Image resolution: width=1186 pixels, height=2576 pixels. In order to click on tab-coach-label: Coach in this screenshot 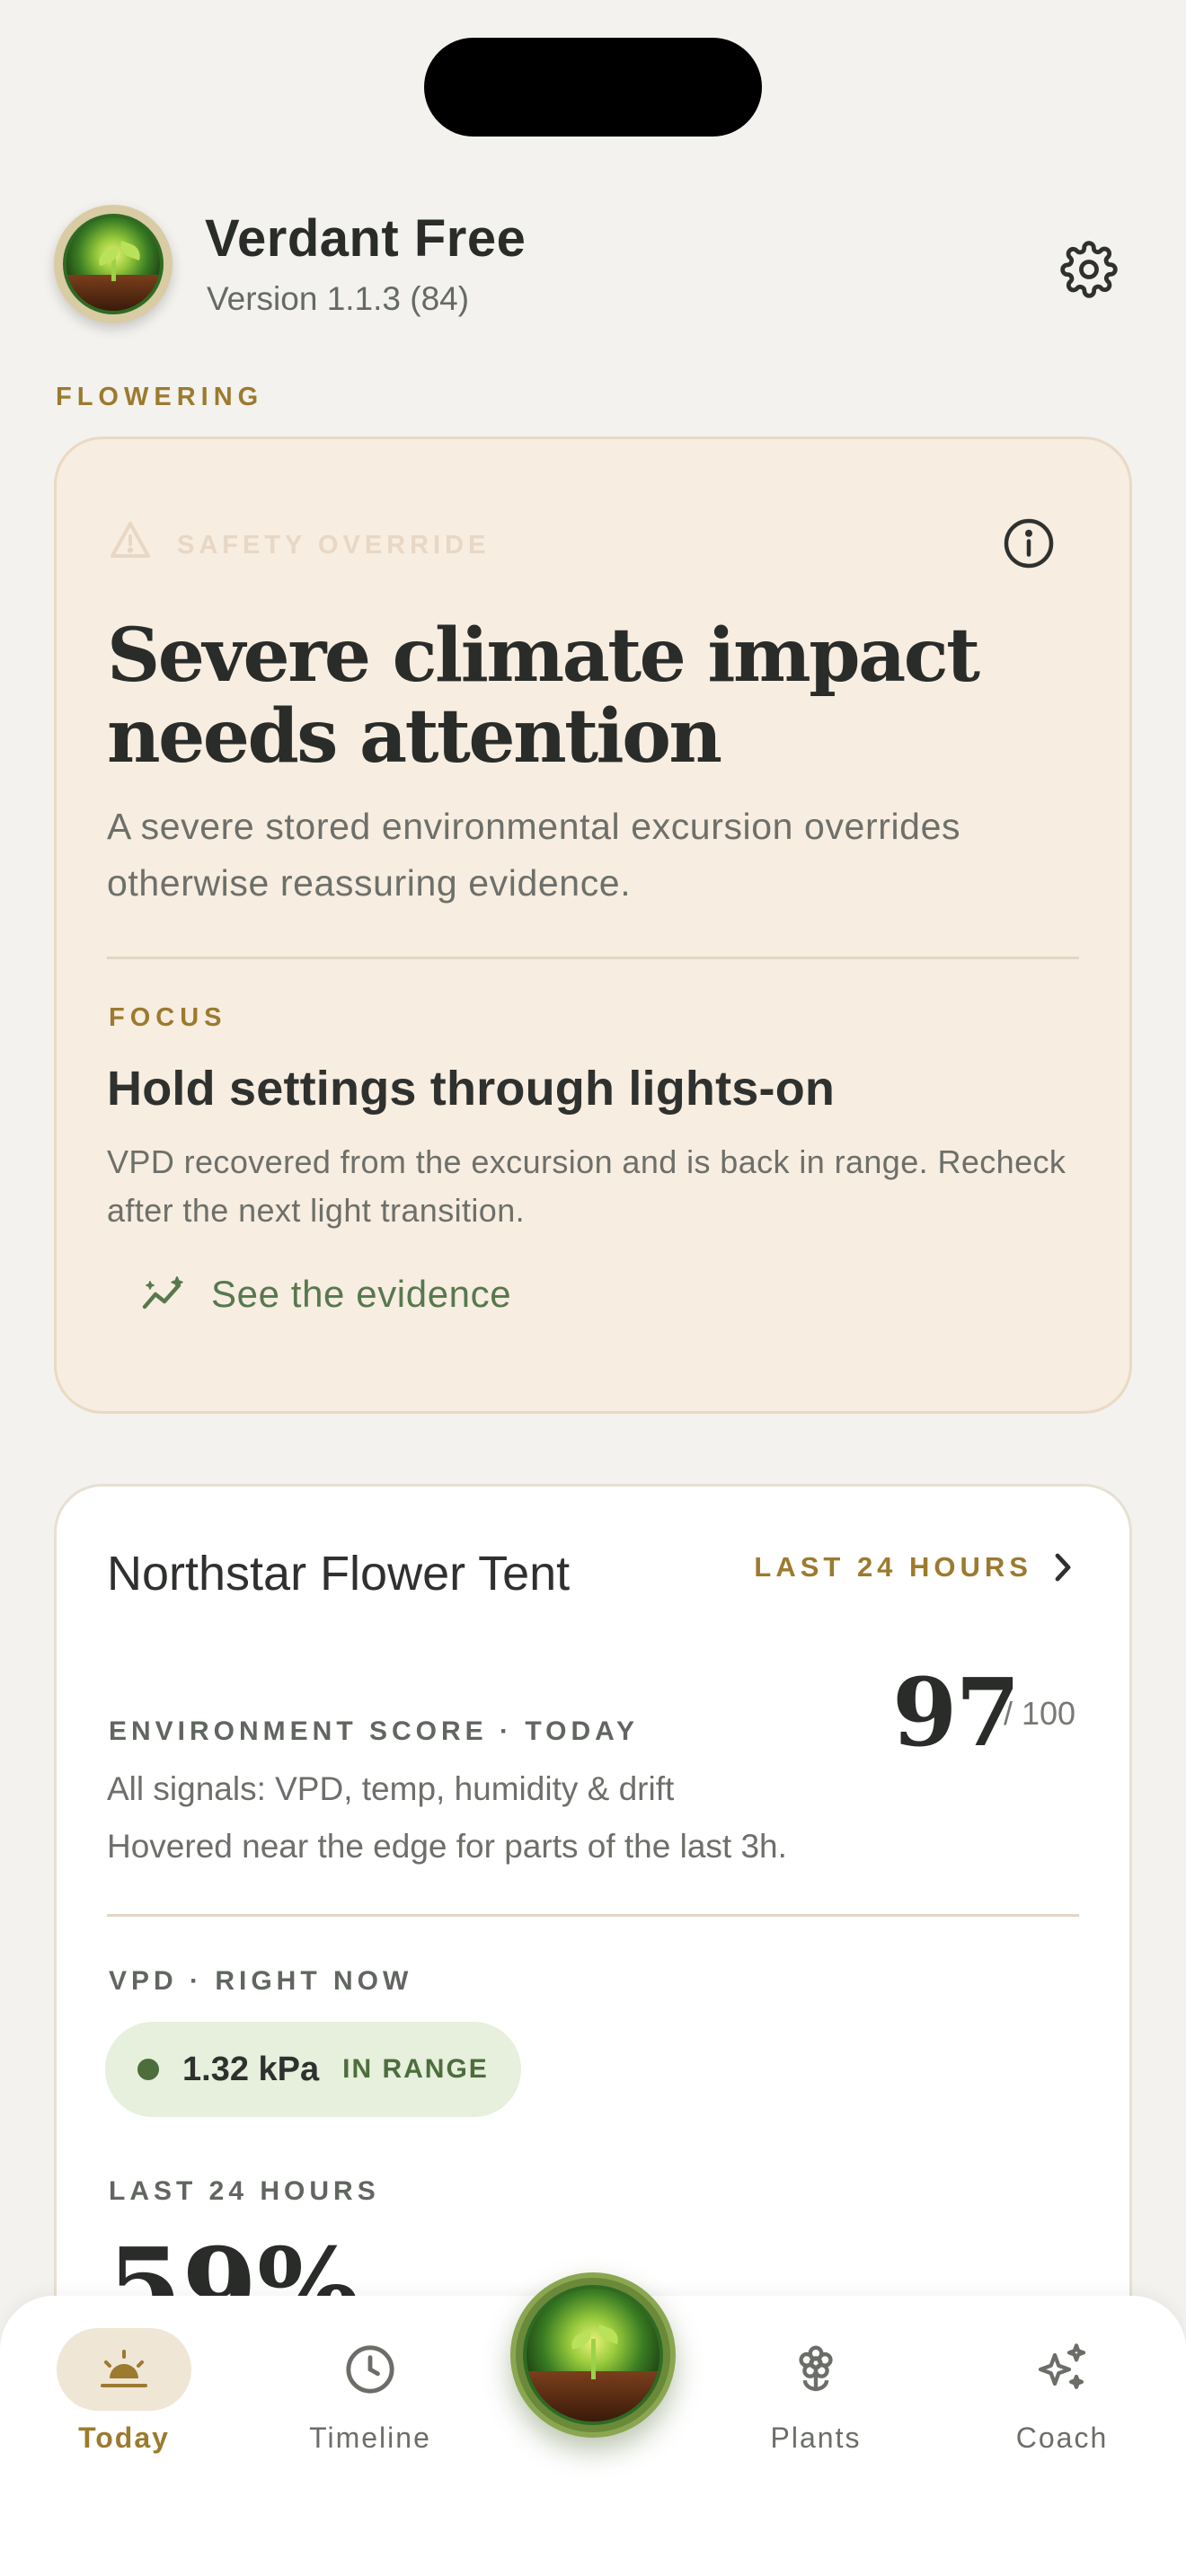, I will do `click(1062, 2438)`.